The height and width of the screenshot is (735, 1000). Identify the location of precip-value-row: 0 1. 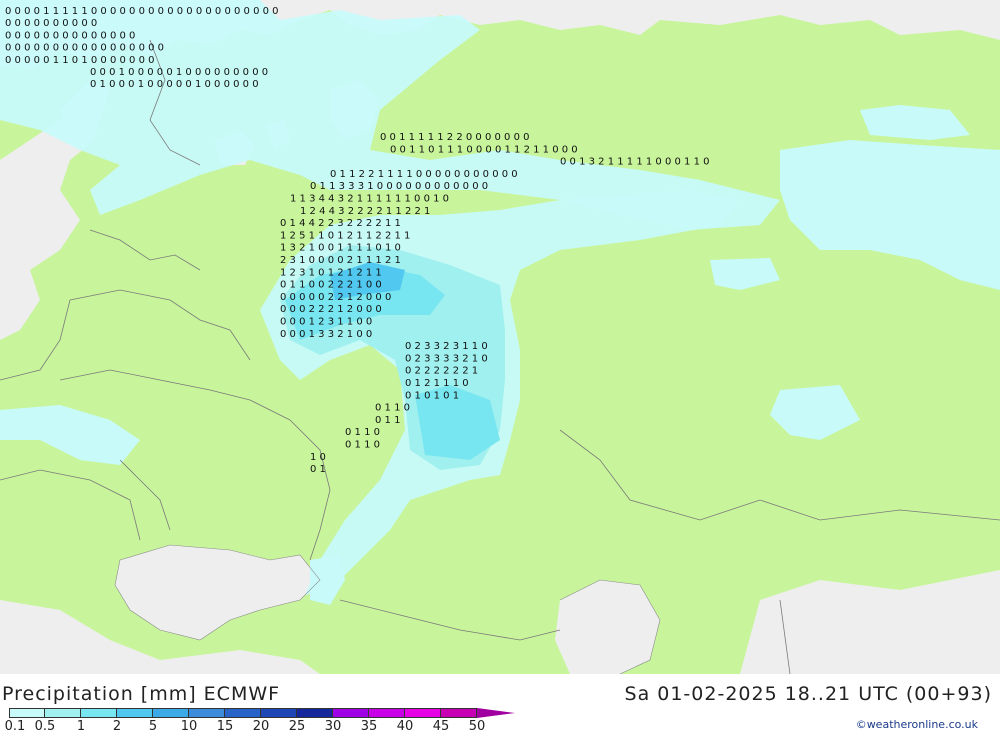
(318, 469).